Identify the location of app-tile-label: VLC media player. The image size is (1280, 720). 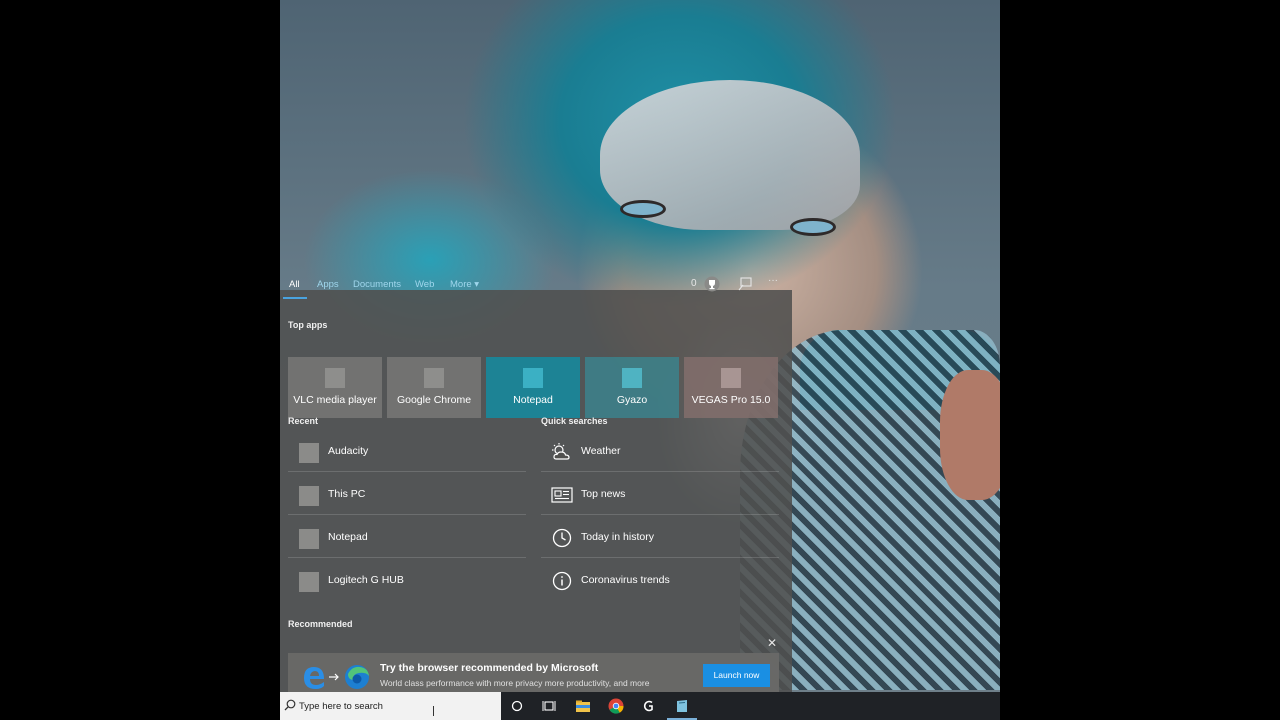
(335, 400).